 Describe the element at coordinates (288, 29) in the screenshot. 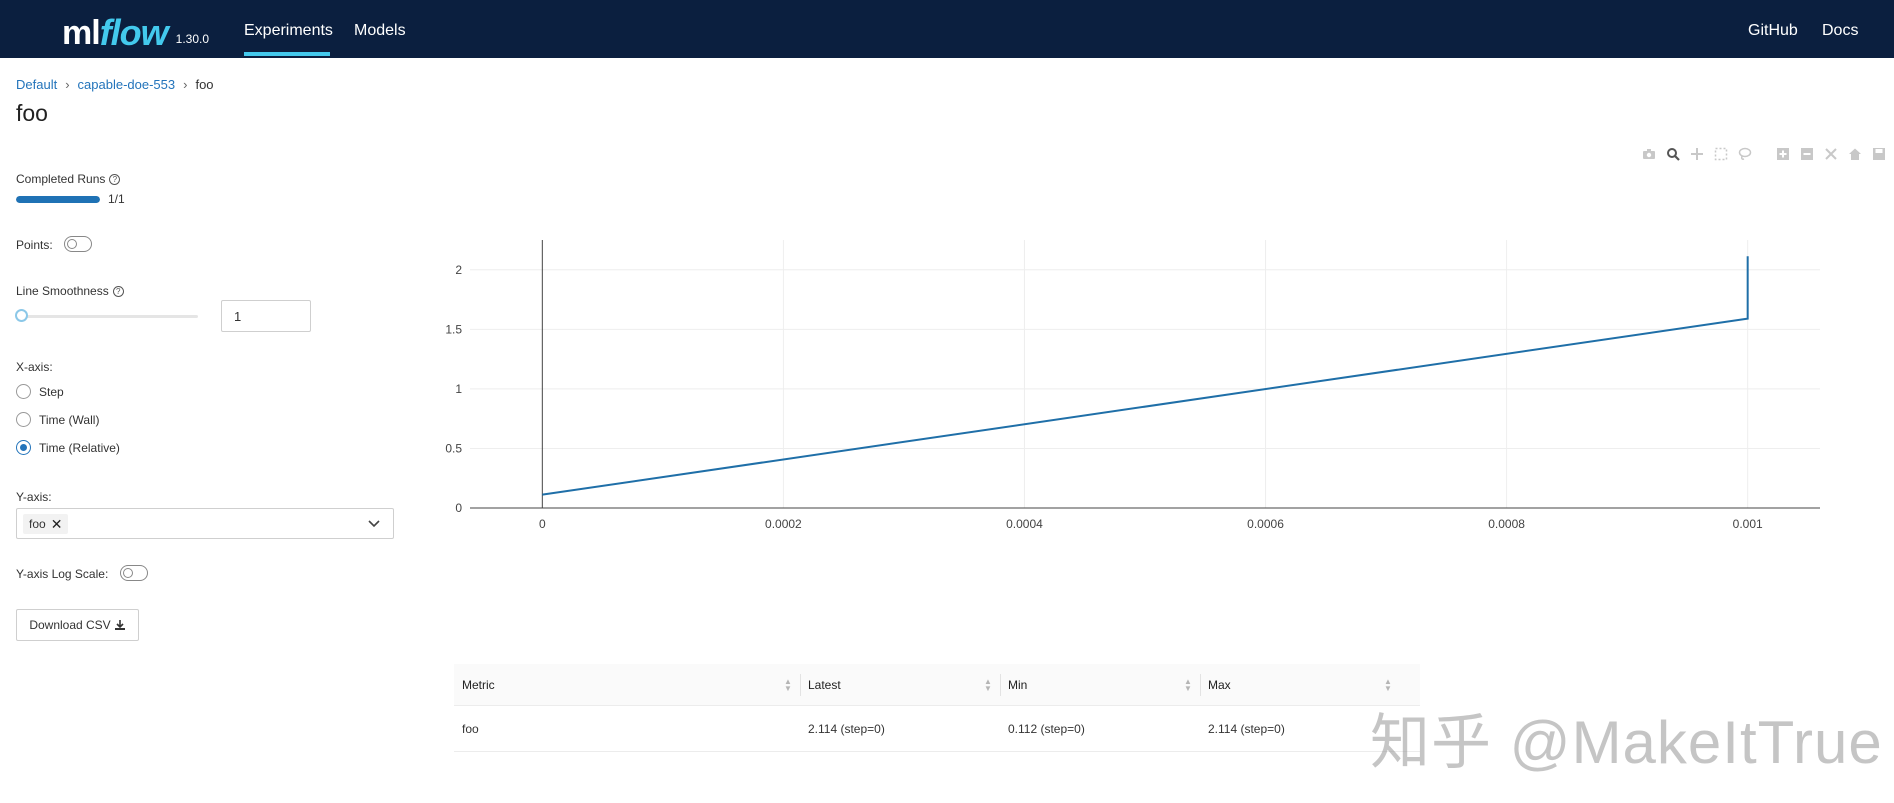

I see `nav-experiments: Experiments` at that location.